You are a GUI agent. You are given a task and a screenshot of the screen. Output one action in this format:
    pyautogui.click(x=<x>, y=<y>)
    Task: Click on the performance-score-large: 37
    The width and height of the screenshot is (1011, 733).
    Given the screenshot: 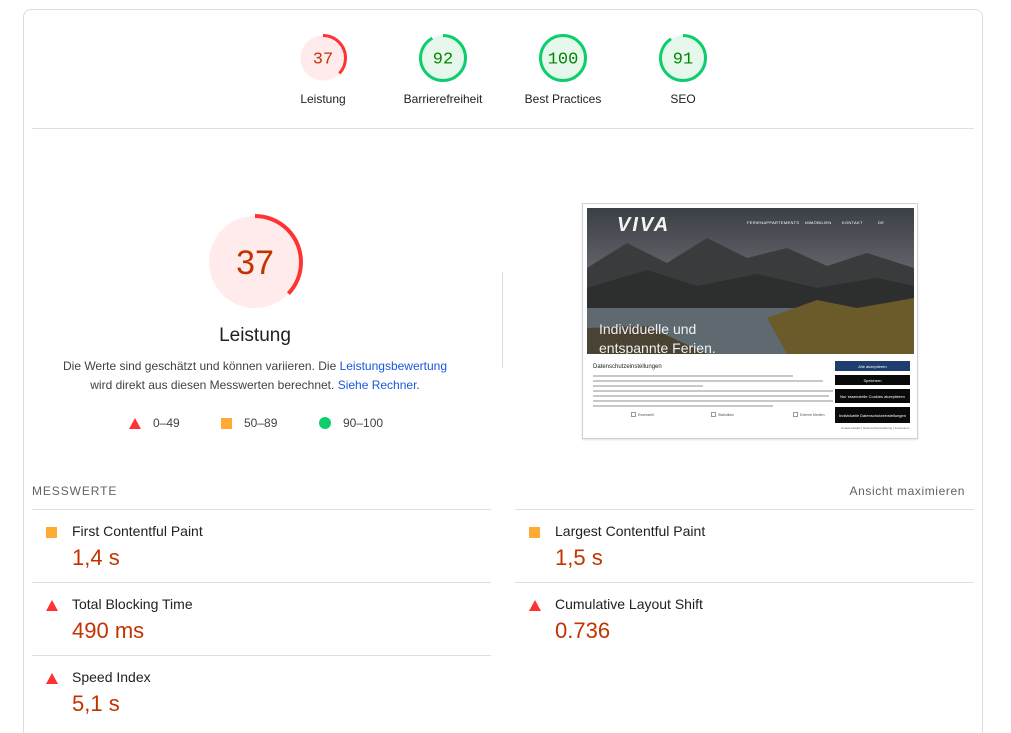 What is the action you would take?
    pyautogui.click(x=255, y=263)
    